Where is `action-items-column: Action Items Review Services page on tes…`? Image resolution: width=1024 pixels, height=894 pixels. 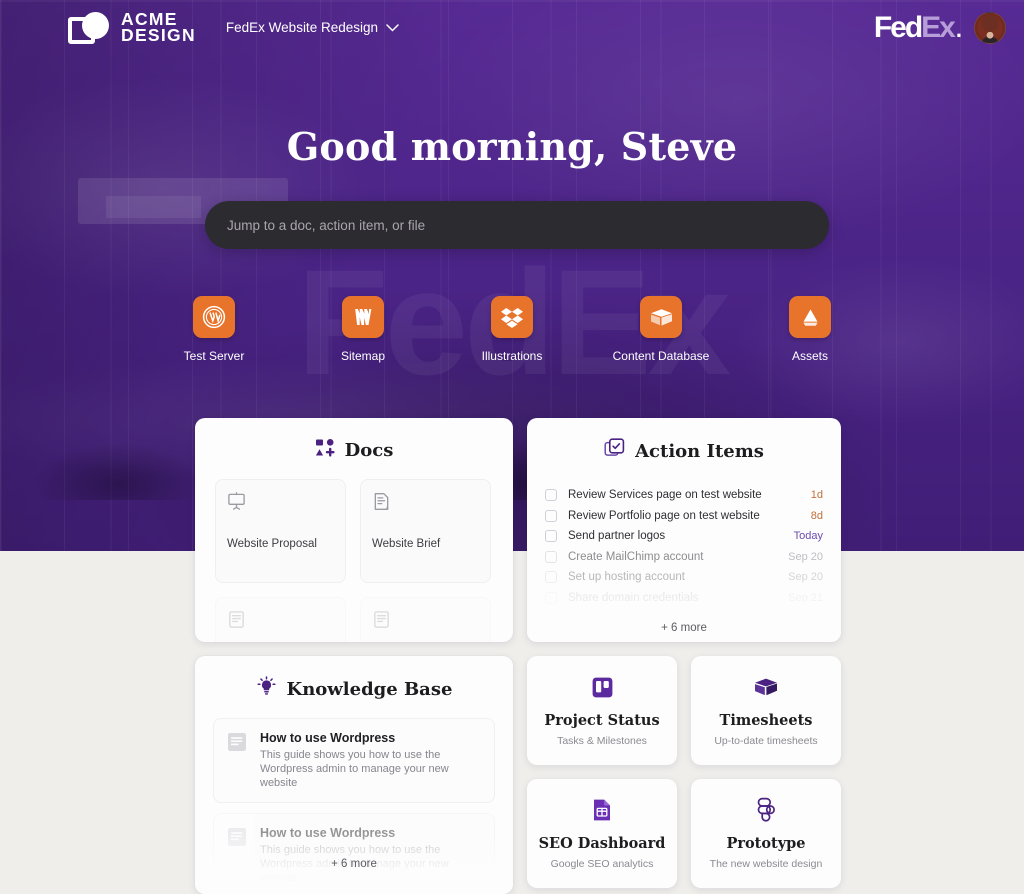
action-items-column: Action Items Review Services page on tes… is located at coordinates (684, 530).